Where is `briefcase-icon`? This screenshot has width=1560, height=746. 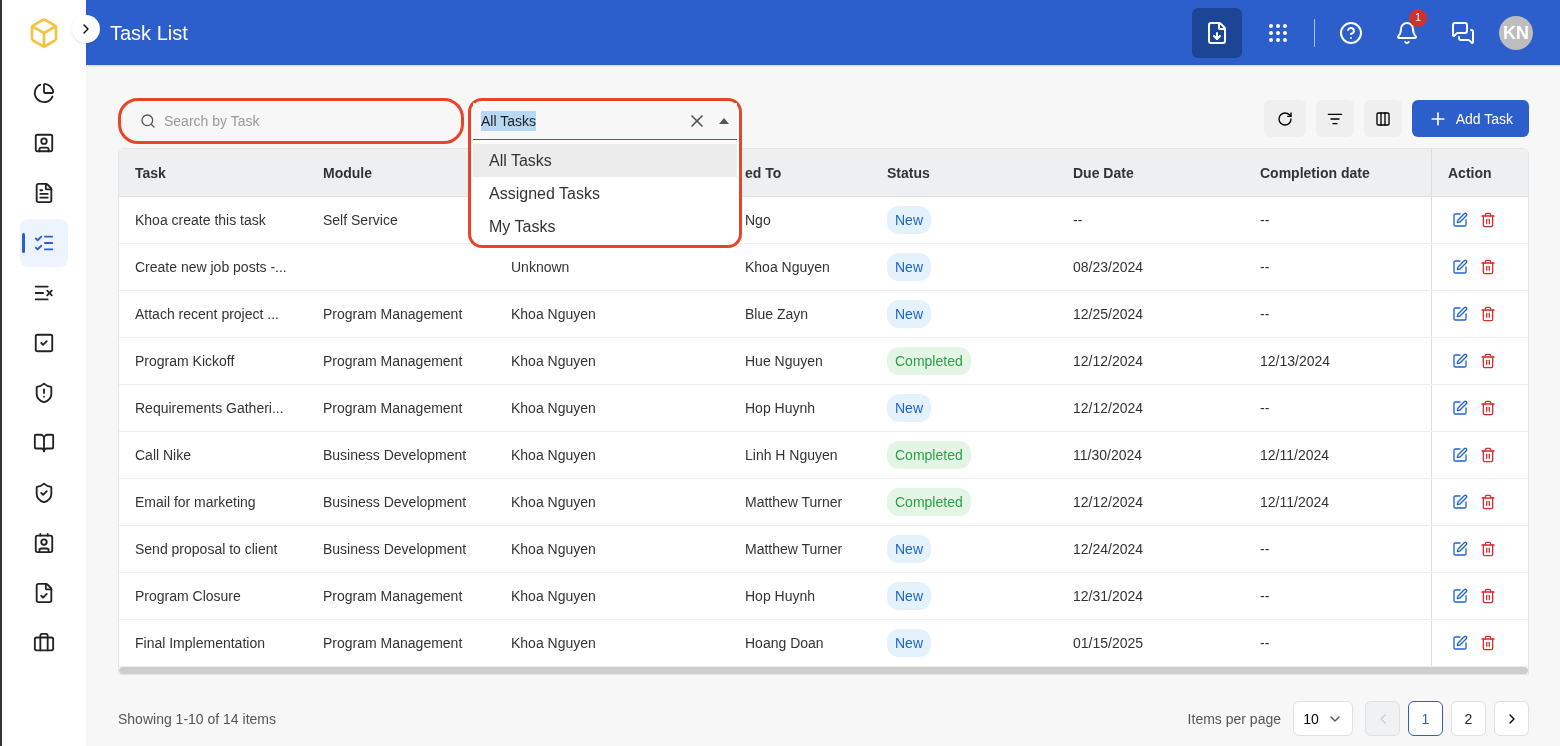
briefcase-icon is located at coordinates (44, 643).